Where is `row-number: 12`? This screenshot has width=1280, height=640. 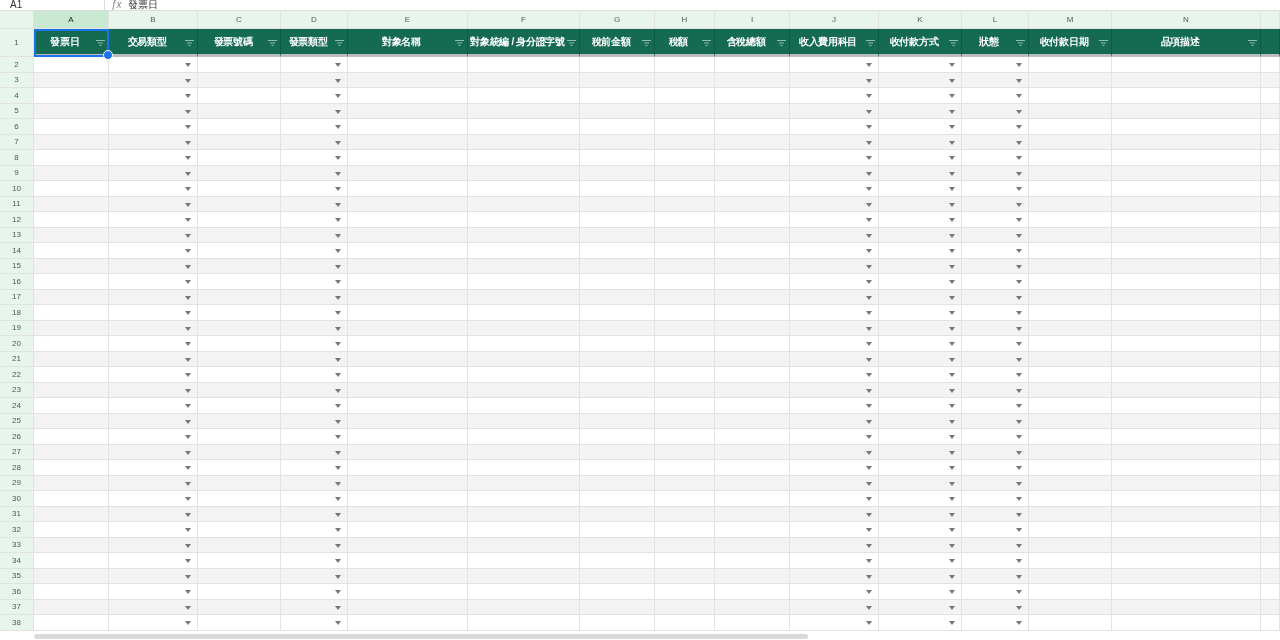 row-number: 12 is located at coordinates (17, 220).